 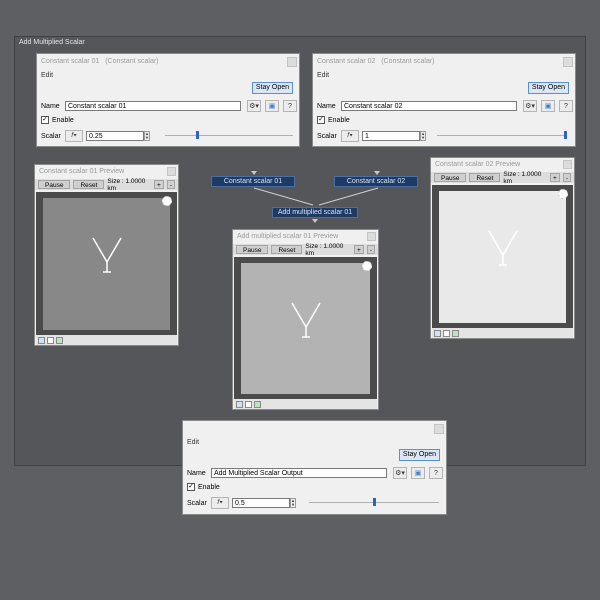 I want to click on panel-title-bar: Constant scalar 01 (Constant scalar), so click(x=168, y=62).